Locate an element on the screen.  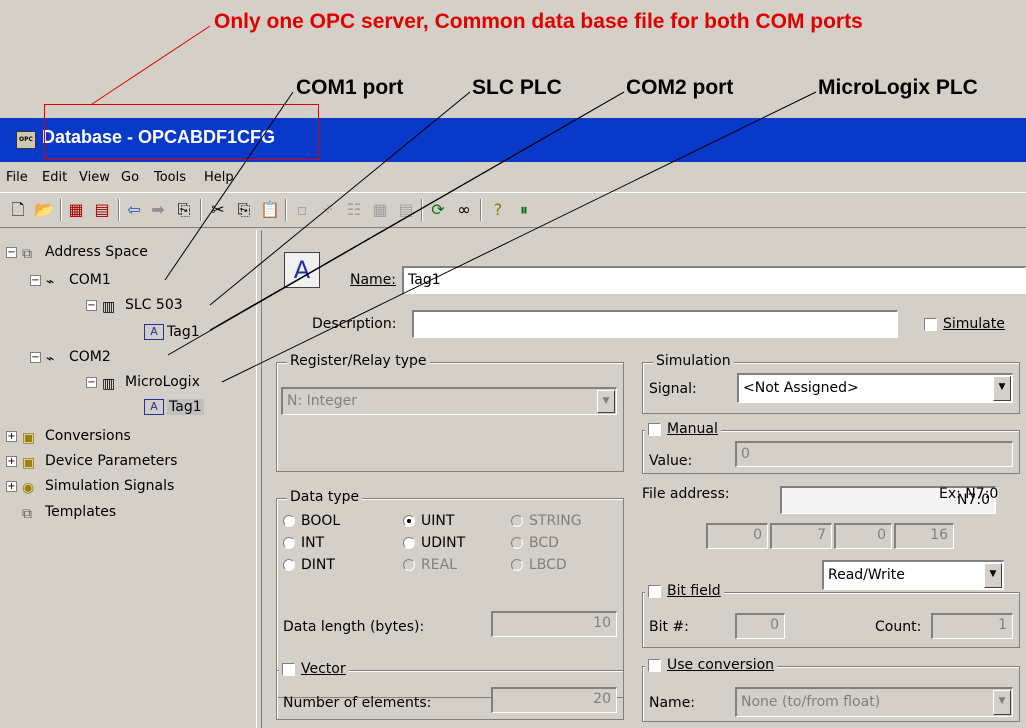
vector-checkbox: Vector is located at coordinates (314, 669).